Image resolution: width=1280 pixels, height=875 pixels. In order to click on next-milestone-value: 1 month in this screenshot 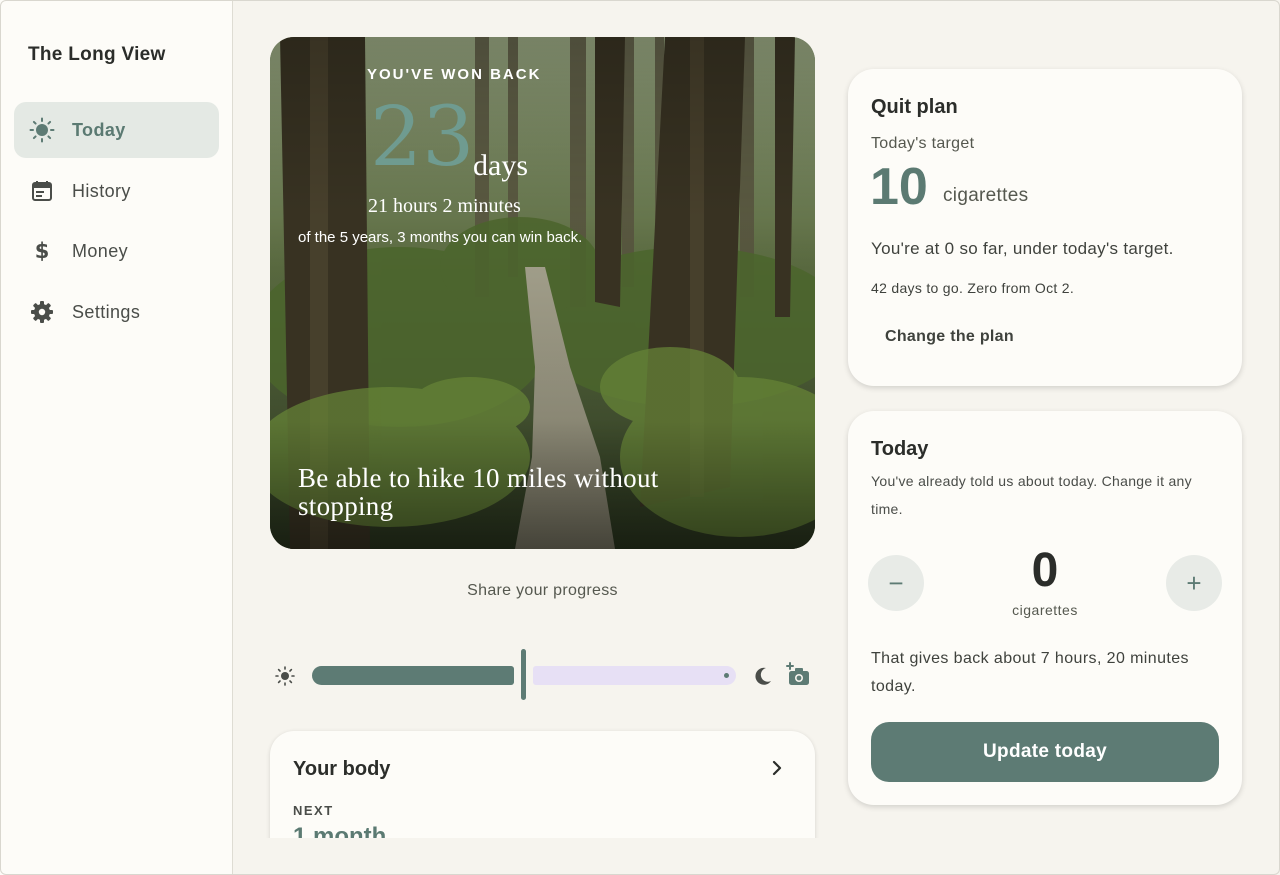, I will do `click(340, 830)`.